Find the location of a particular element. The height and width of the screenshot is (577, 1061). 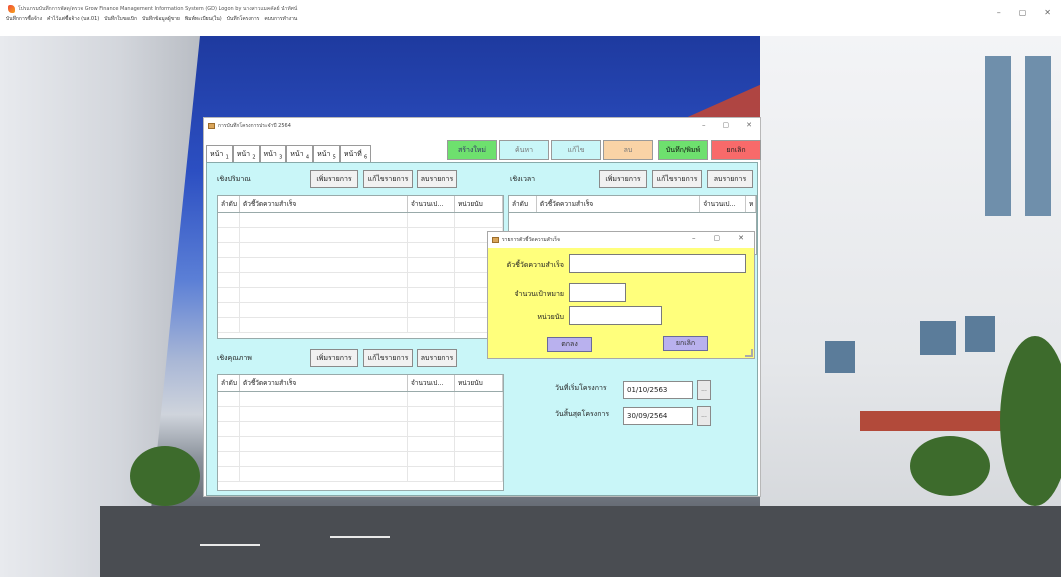

road-line is located at coordinates (360, 537).